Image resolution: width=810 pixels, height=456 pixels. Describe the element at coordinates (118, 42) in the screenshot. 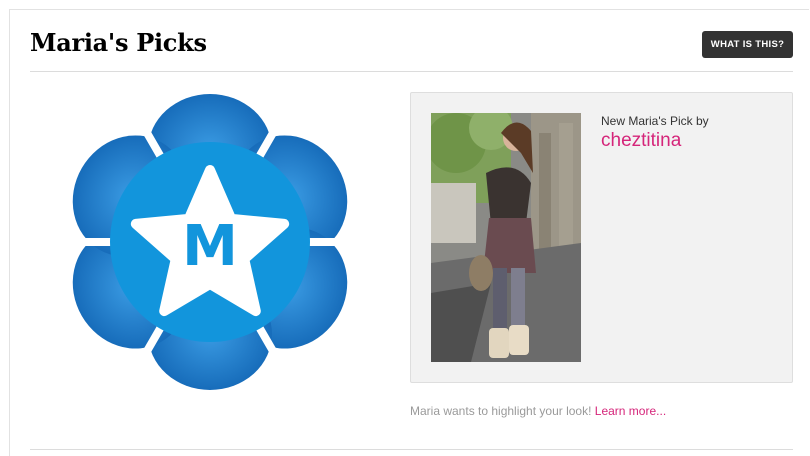

I see `page-title: Maria's Picks` at that location.